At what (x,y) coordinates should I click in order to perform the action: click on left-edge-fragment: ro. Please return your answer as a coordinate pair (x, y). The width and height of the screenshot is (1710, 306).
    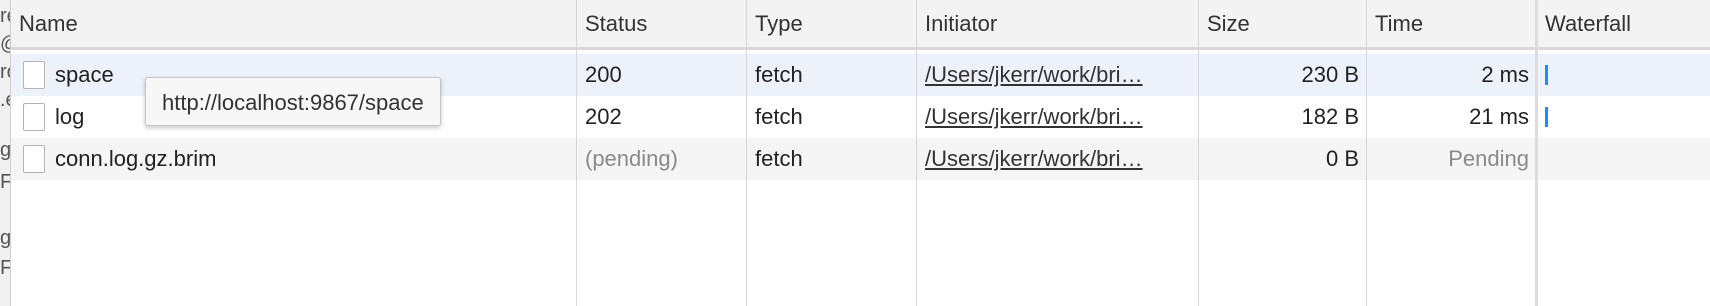
    Looking at the image, I should click on (5, 72).